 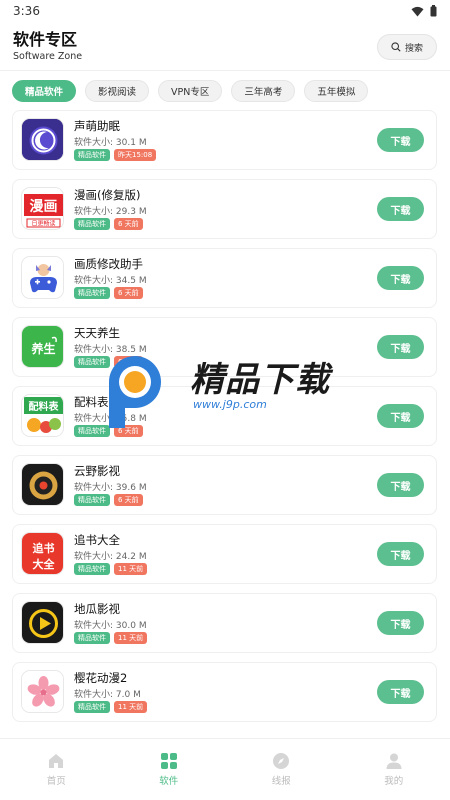 What do you see at coordinates (42, 415) in the screenshot?
I see `peiliao-icon: 配料表` at bounding box center [42, 415].